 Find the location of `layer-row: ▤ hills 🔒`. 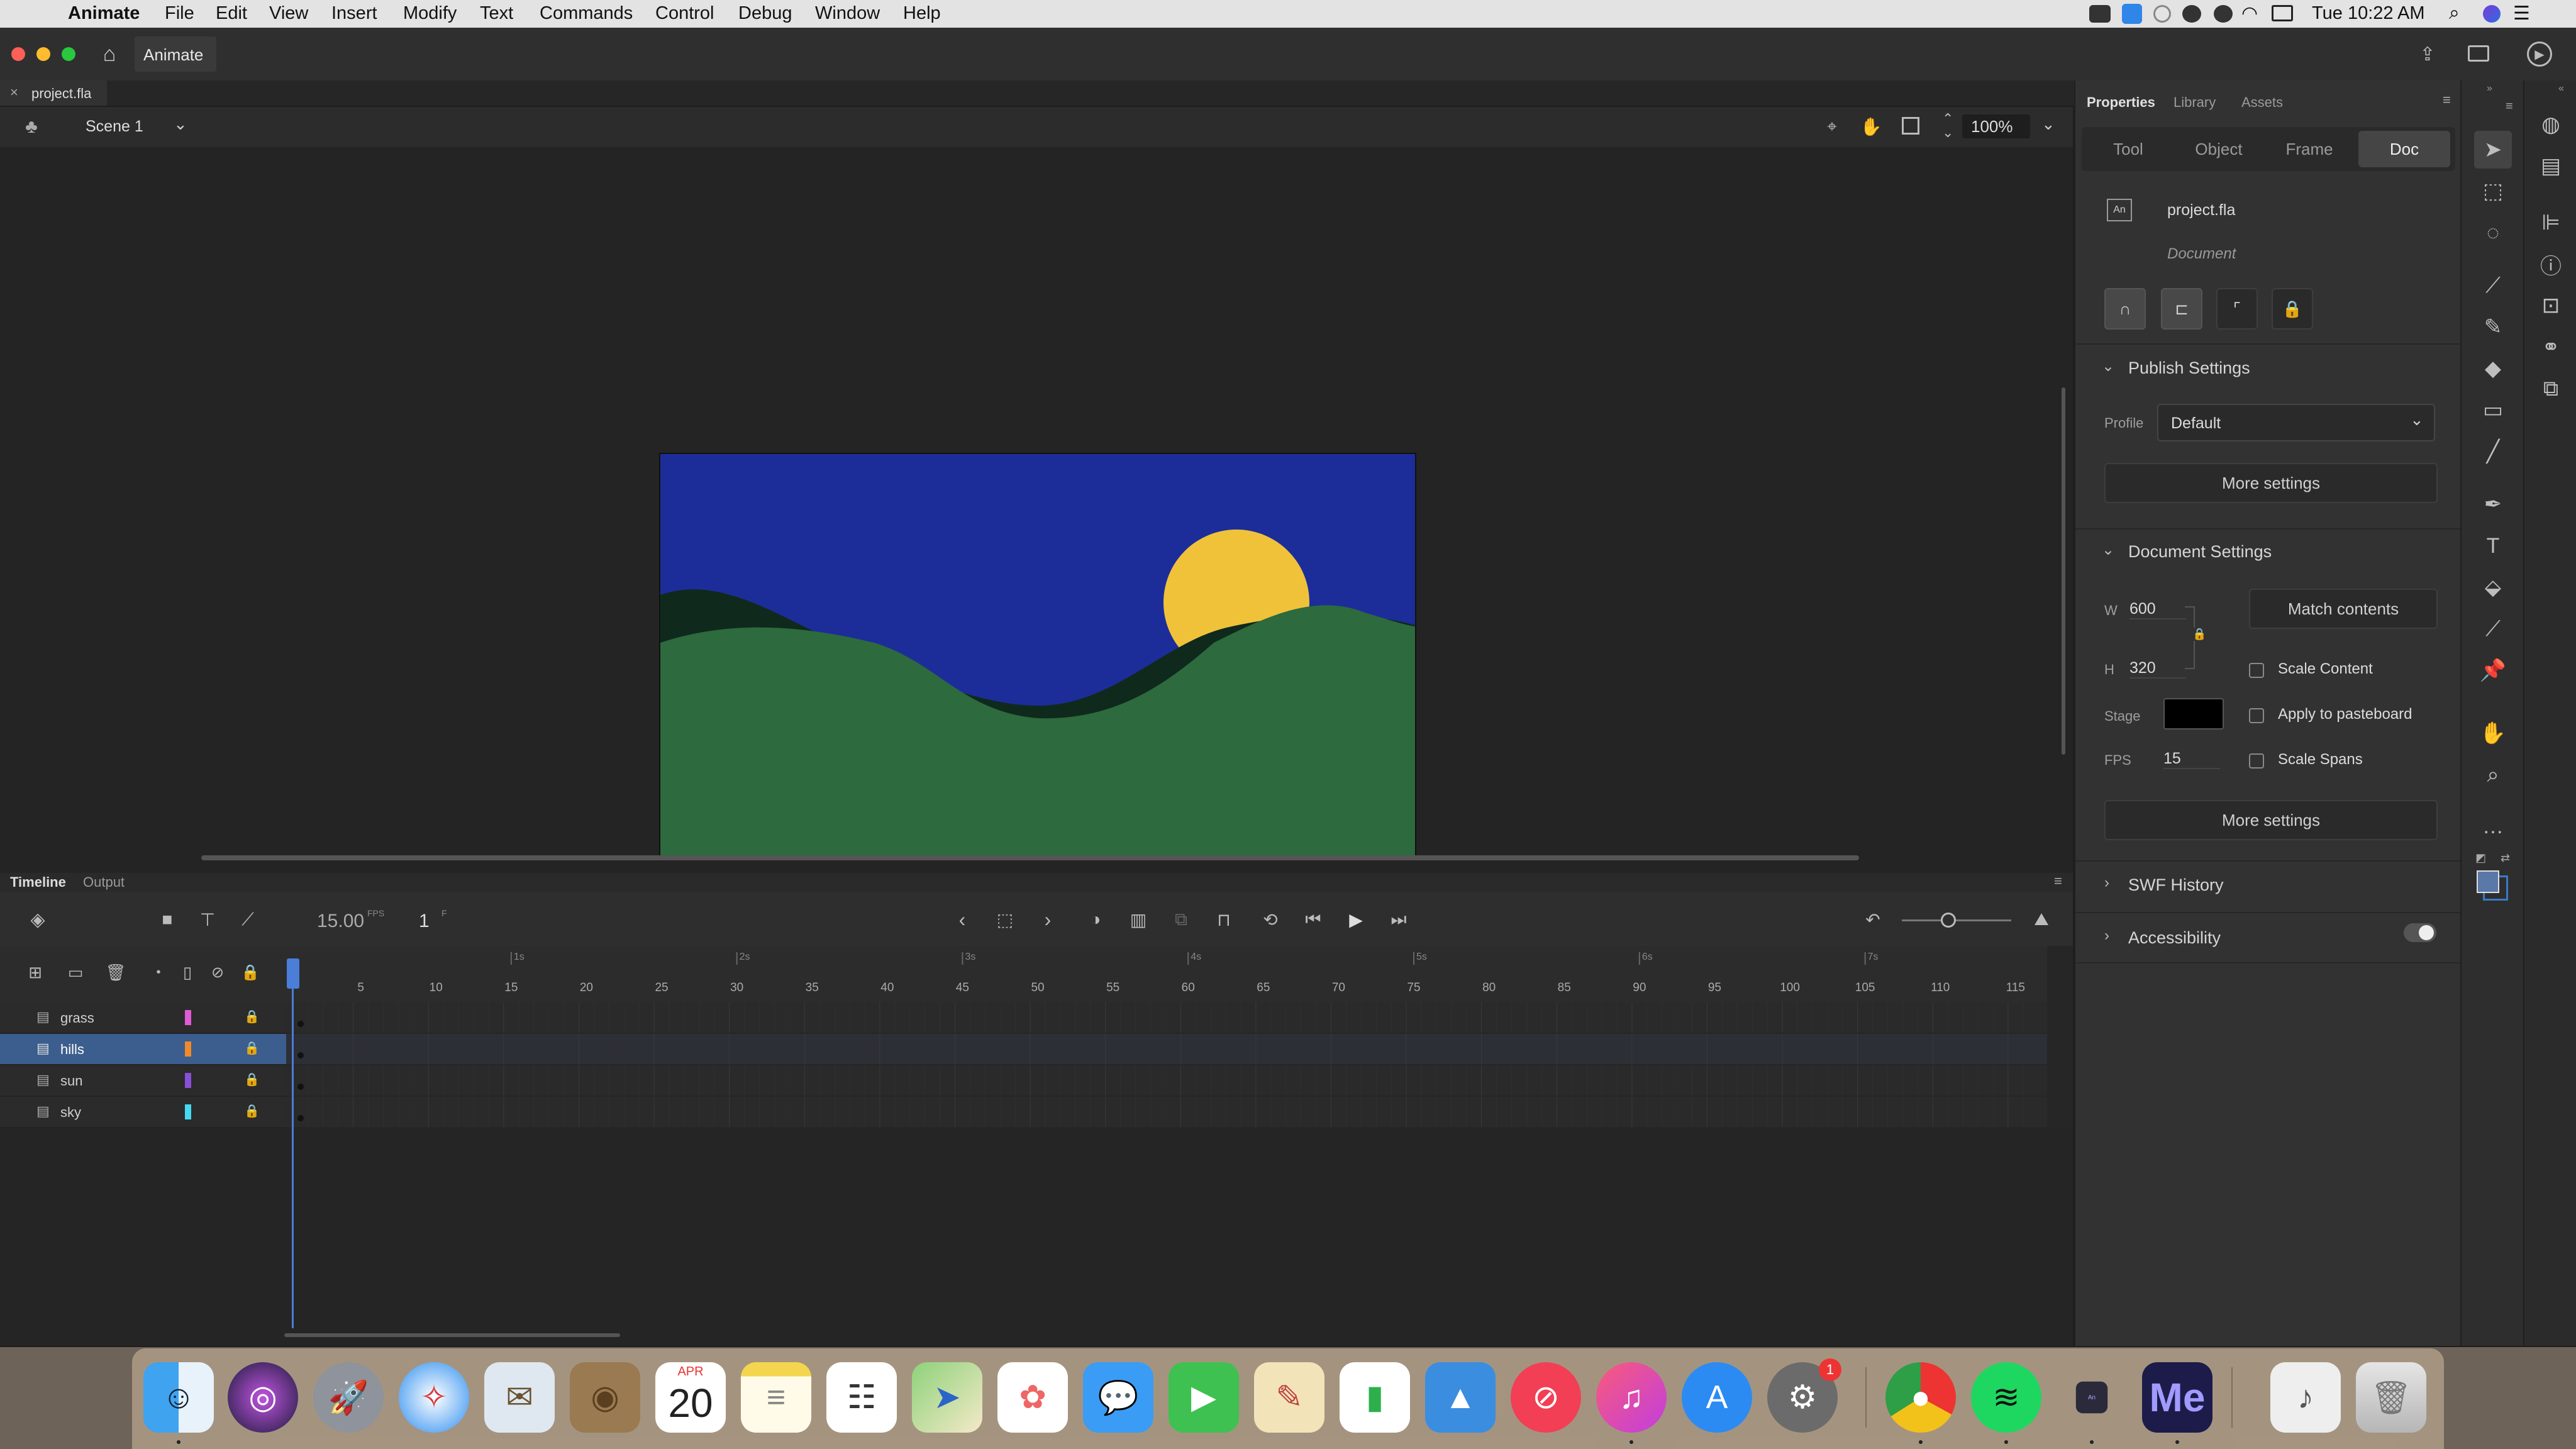

layer-row: ▤ hills 🔒 is located at coordinates (143, 1049).